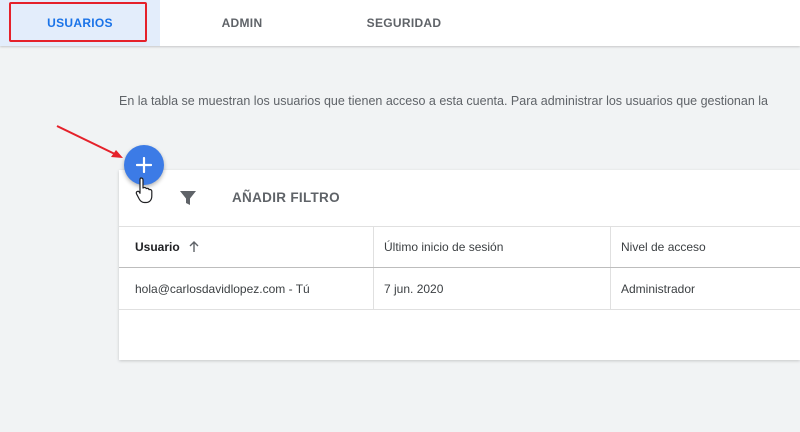  I want to click on sort-arrow-up-icon, so click(194, 247).